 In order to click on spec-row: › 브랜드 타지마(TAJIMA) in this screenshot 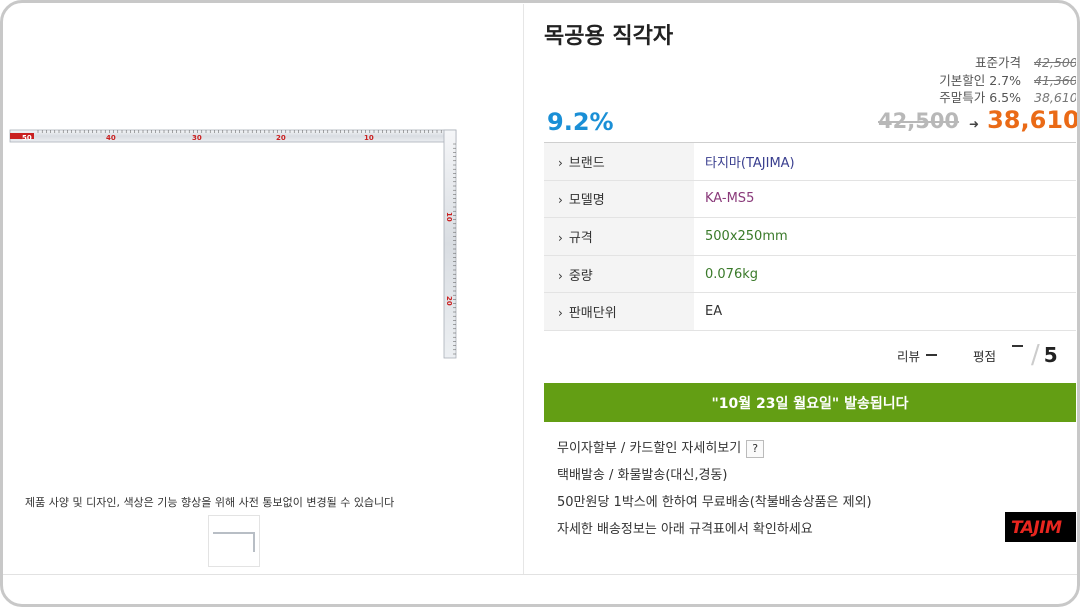, I will do `click(810, 161)`.